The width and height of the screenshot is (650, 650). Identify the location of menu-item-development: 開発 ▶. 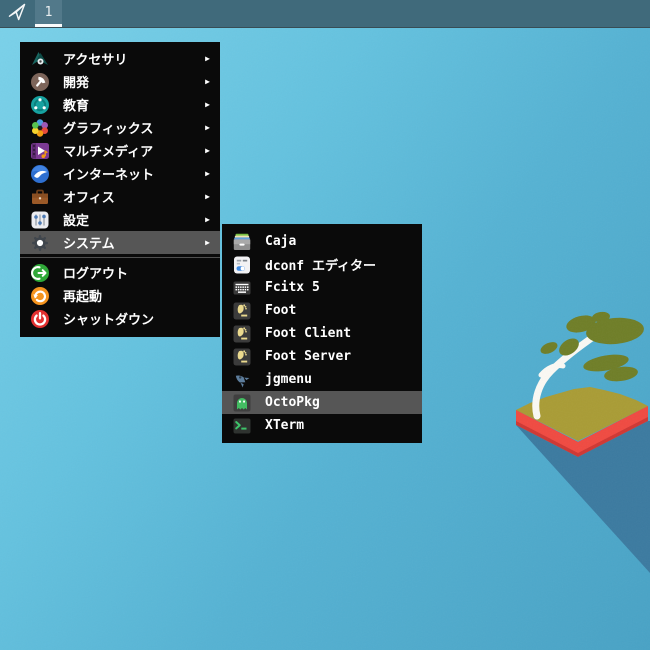
(120, 81).